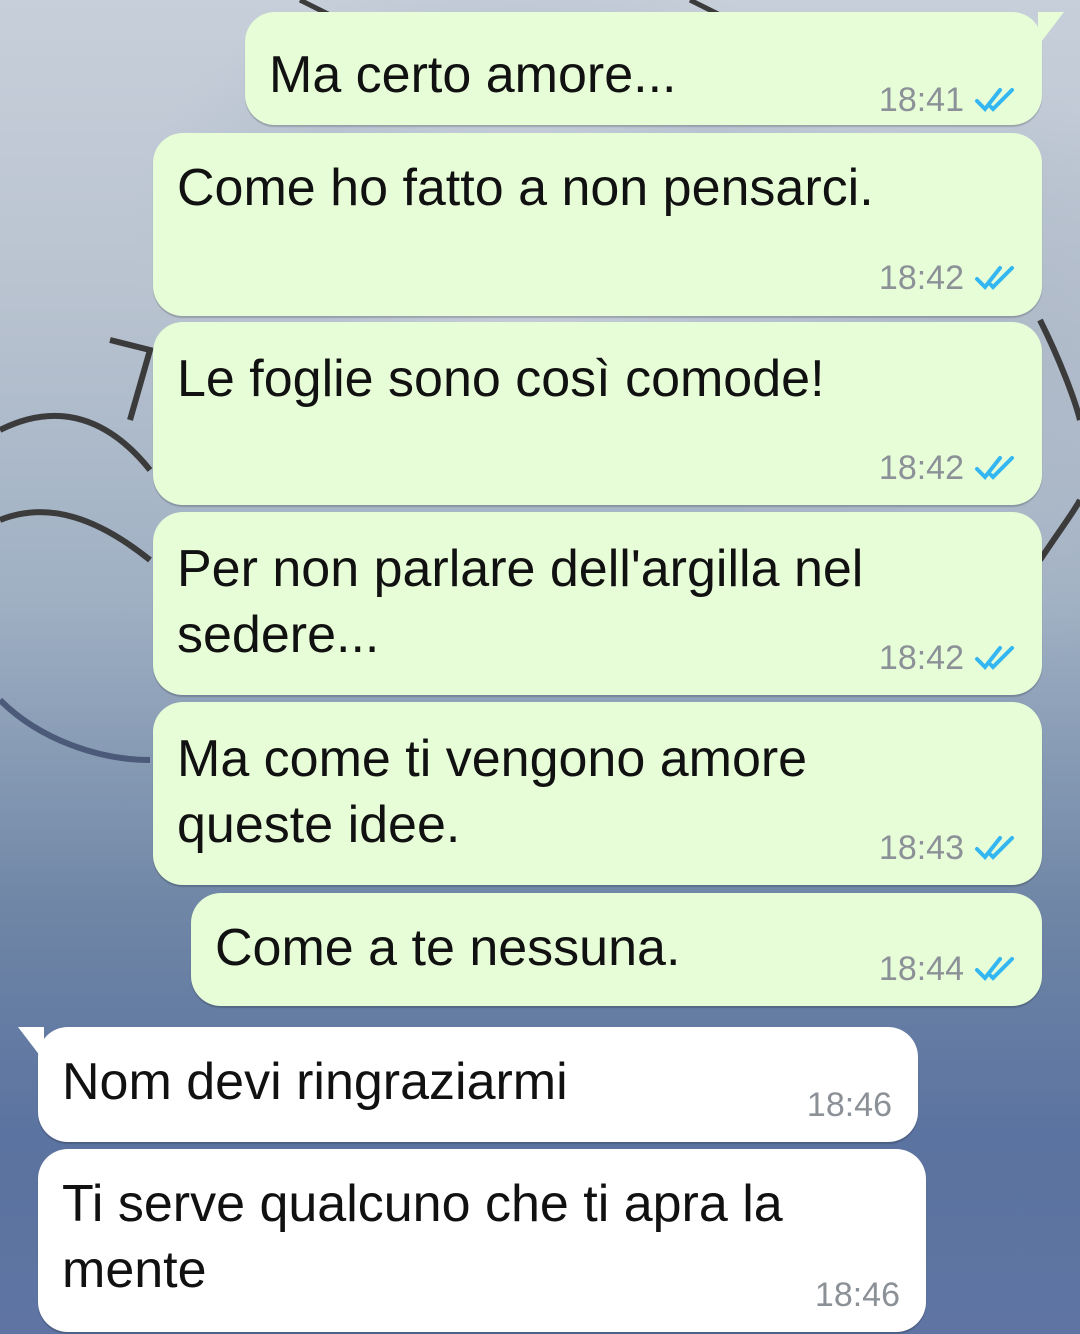  I want to click on message-text: Come a te nessuna., so click(448, 948).